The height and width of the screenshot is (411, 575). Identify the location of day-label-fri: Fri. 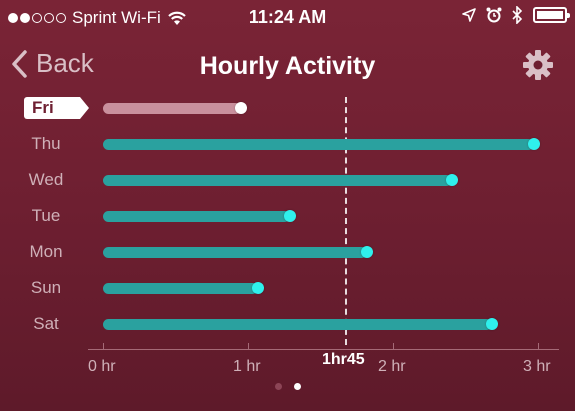
(56, 108).